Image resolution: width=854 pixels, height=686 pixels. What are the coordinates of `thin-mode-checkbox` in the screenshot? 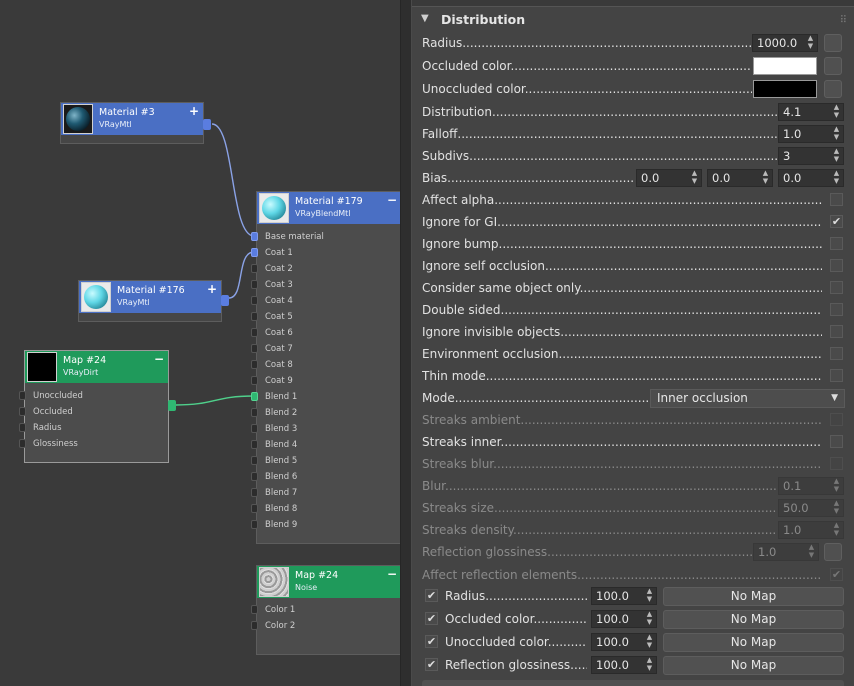 It's located at (836, 375).